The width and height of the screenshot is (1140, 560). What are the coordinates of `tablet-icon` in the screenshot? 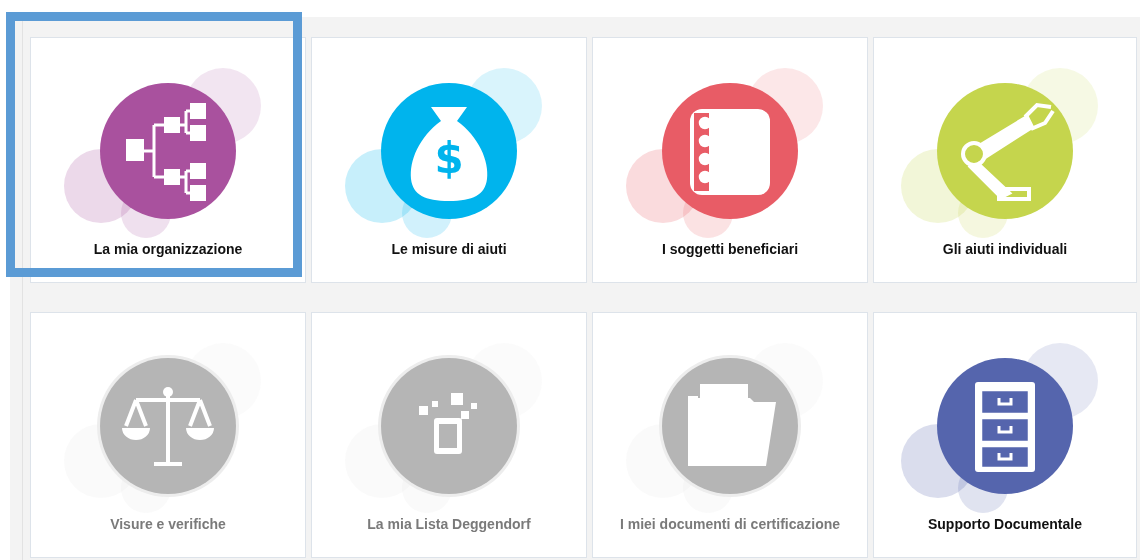 It's located at (448, 423).